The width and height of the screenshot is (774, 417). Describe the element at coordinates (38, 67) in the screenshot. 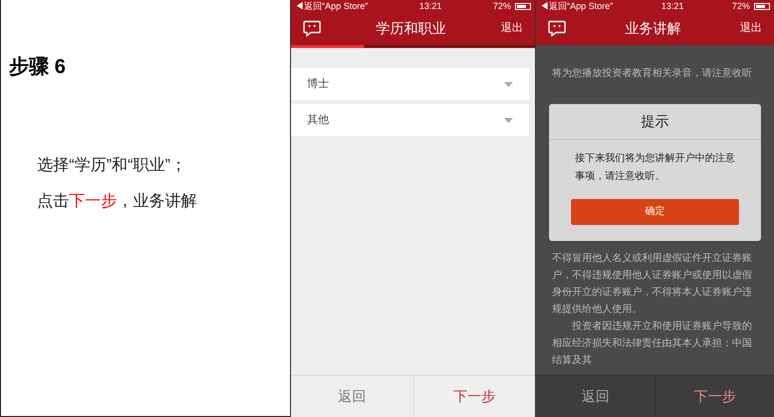

I see `step-title: 步骤 6` at that location.